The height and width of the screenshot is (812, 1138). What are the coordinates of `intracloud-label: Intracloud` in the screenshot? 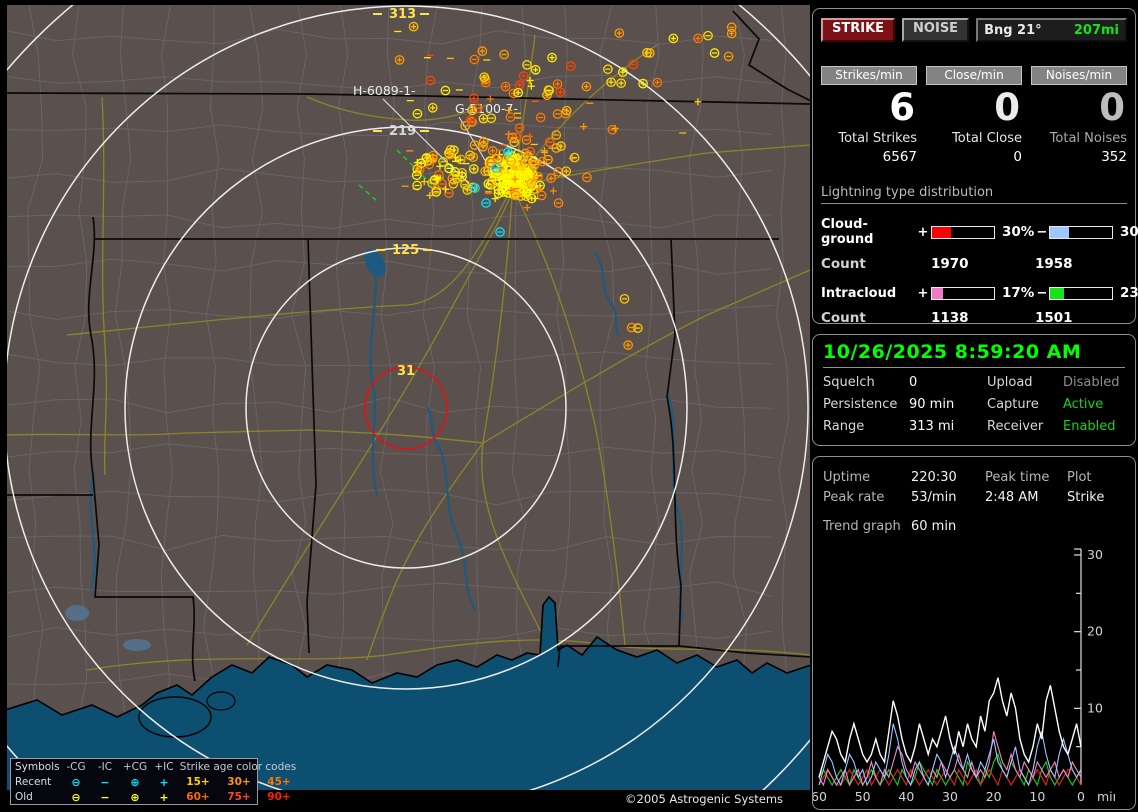 It's located at (859, 293).